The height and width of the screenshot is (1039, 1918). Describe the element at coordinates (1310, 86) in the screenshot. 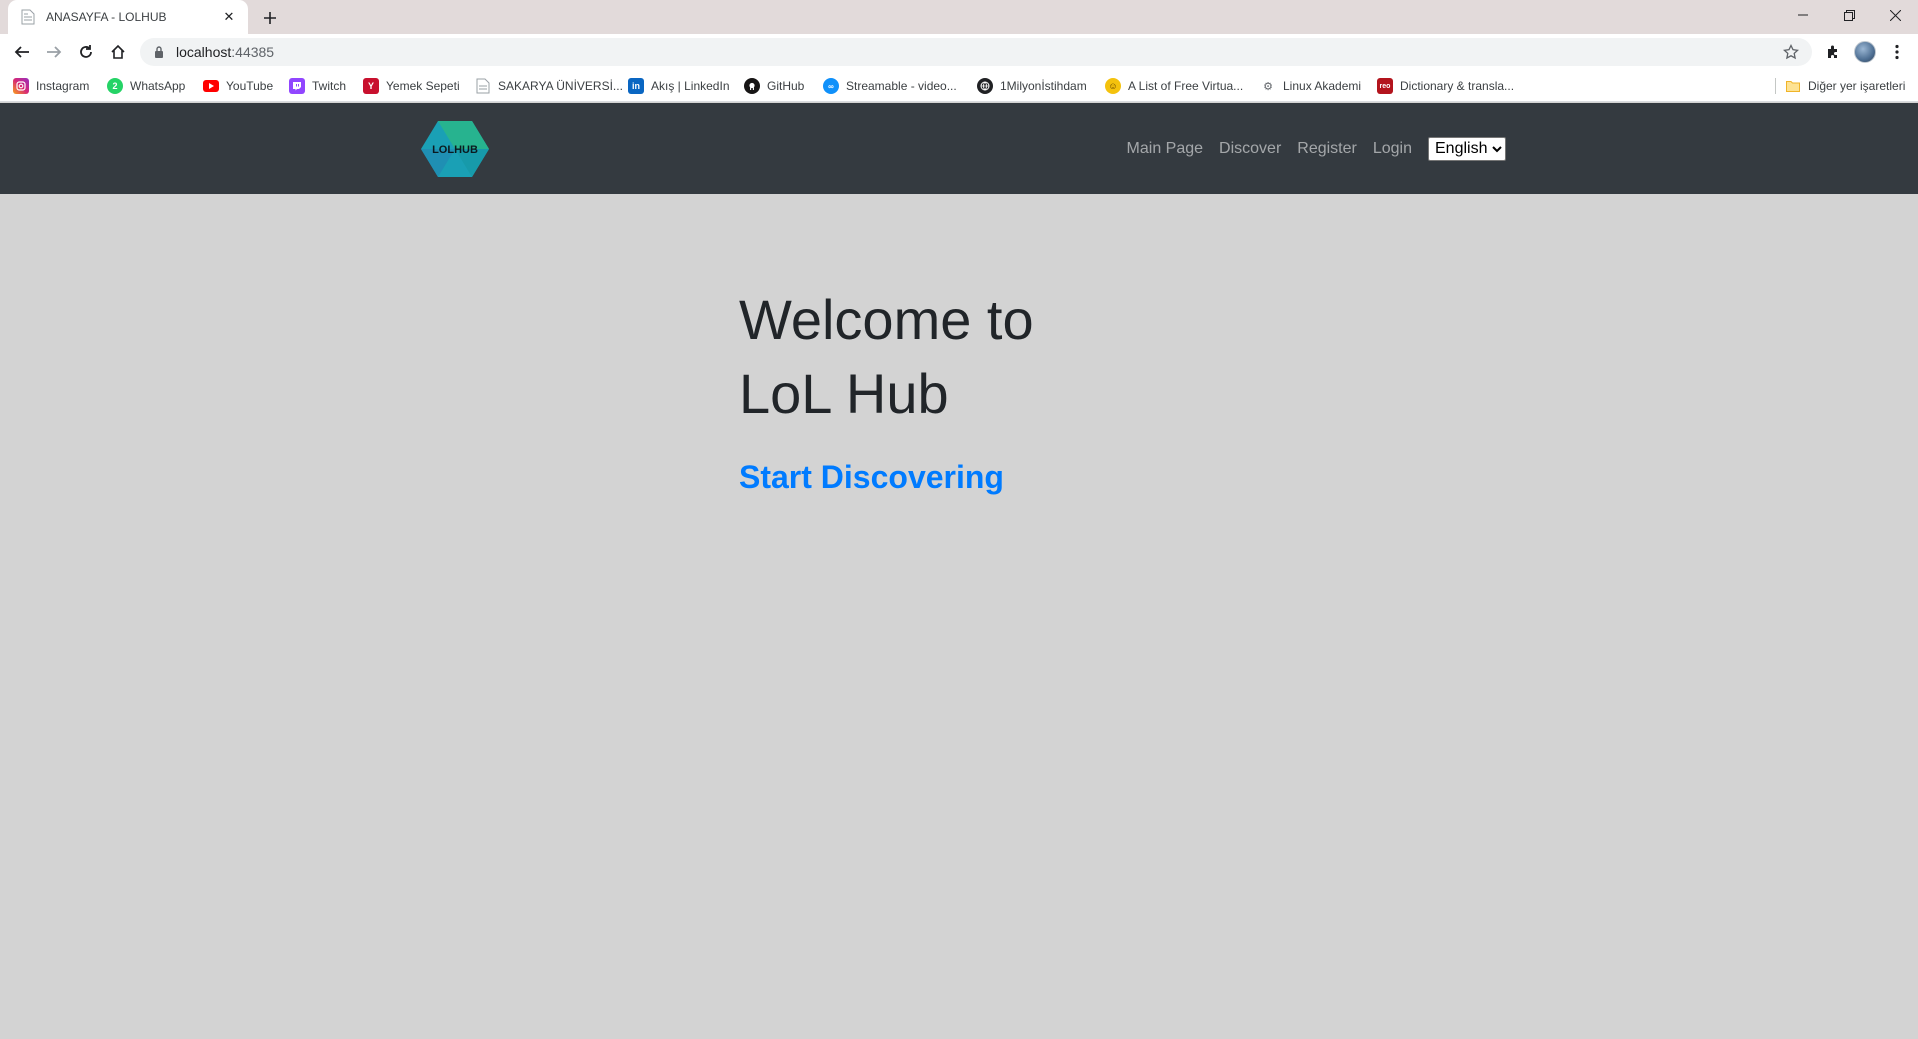

I see `bookmark-linux-akademi: ⚙ Linux Akademi` at that location.